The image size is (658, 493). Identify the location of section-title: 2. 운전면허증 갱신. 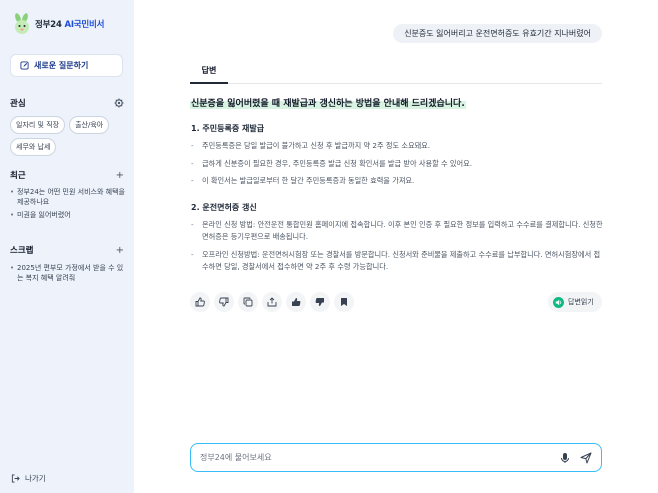
(224, 207).